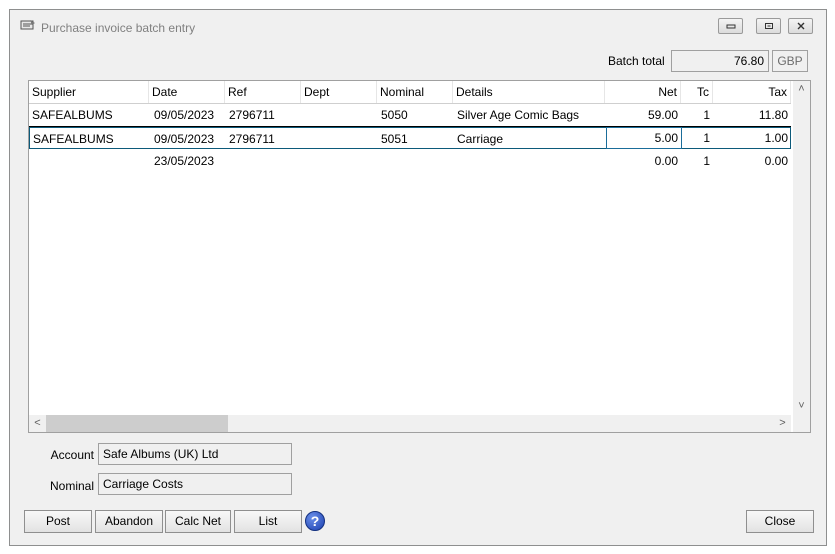  What do you see at coordinates (268, 521) in the screenshot?
I see `list-button: List` at bounding box center [268, 521].